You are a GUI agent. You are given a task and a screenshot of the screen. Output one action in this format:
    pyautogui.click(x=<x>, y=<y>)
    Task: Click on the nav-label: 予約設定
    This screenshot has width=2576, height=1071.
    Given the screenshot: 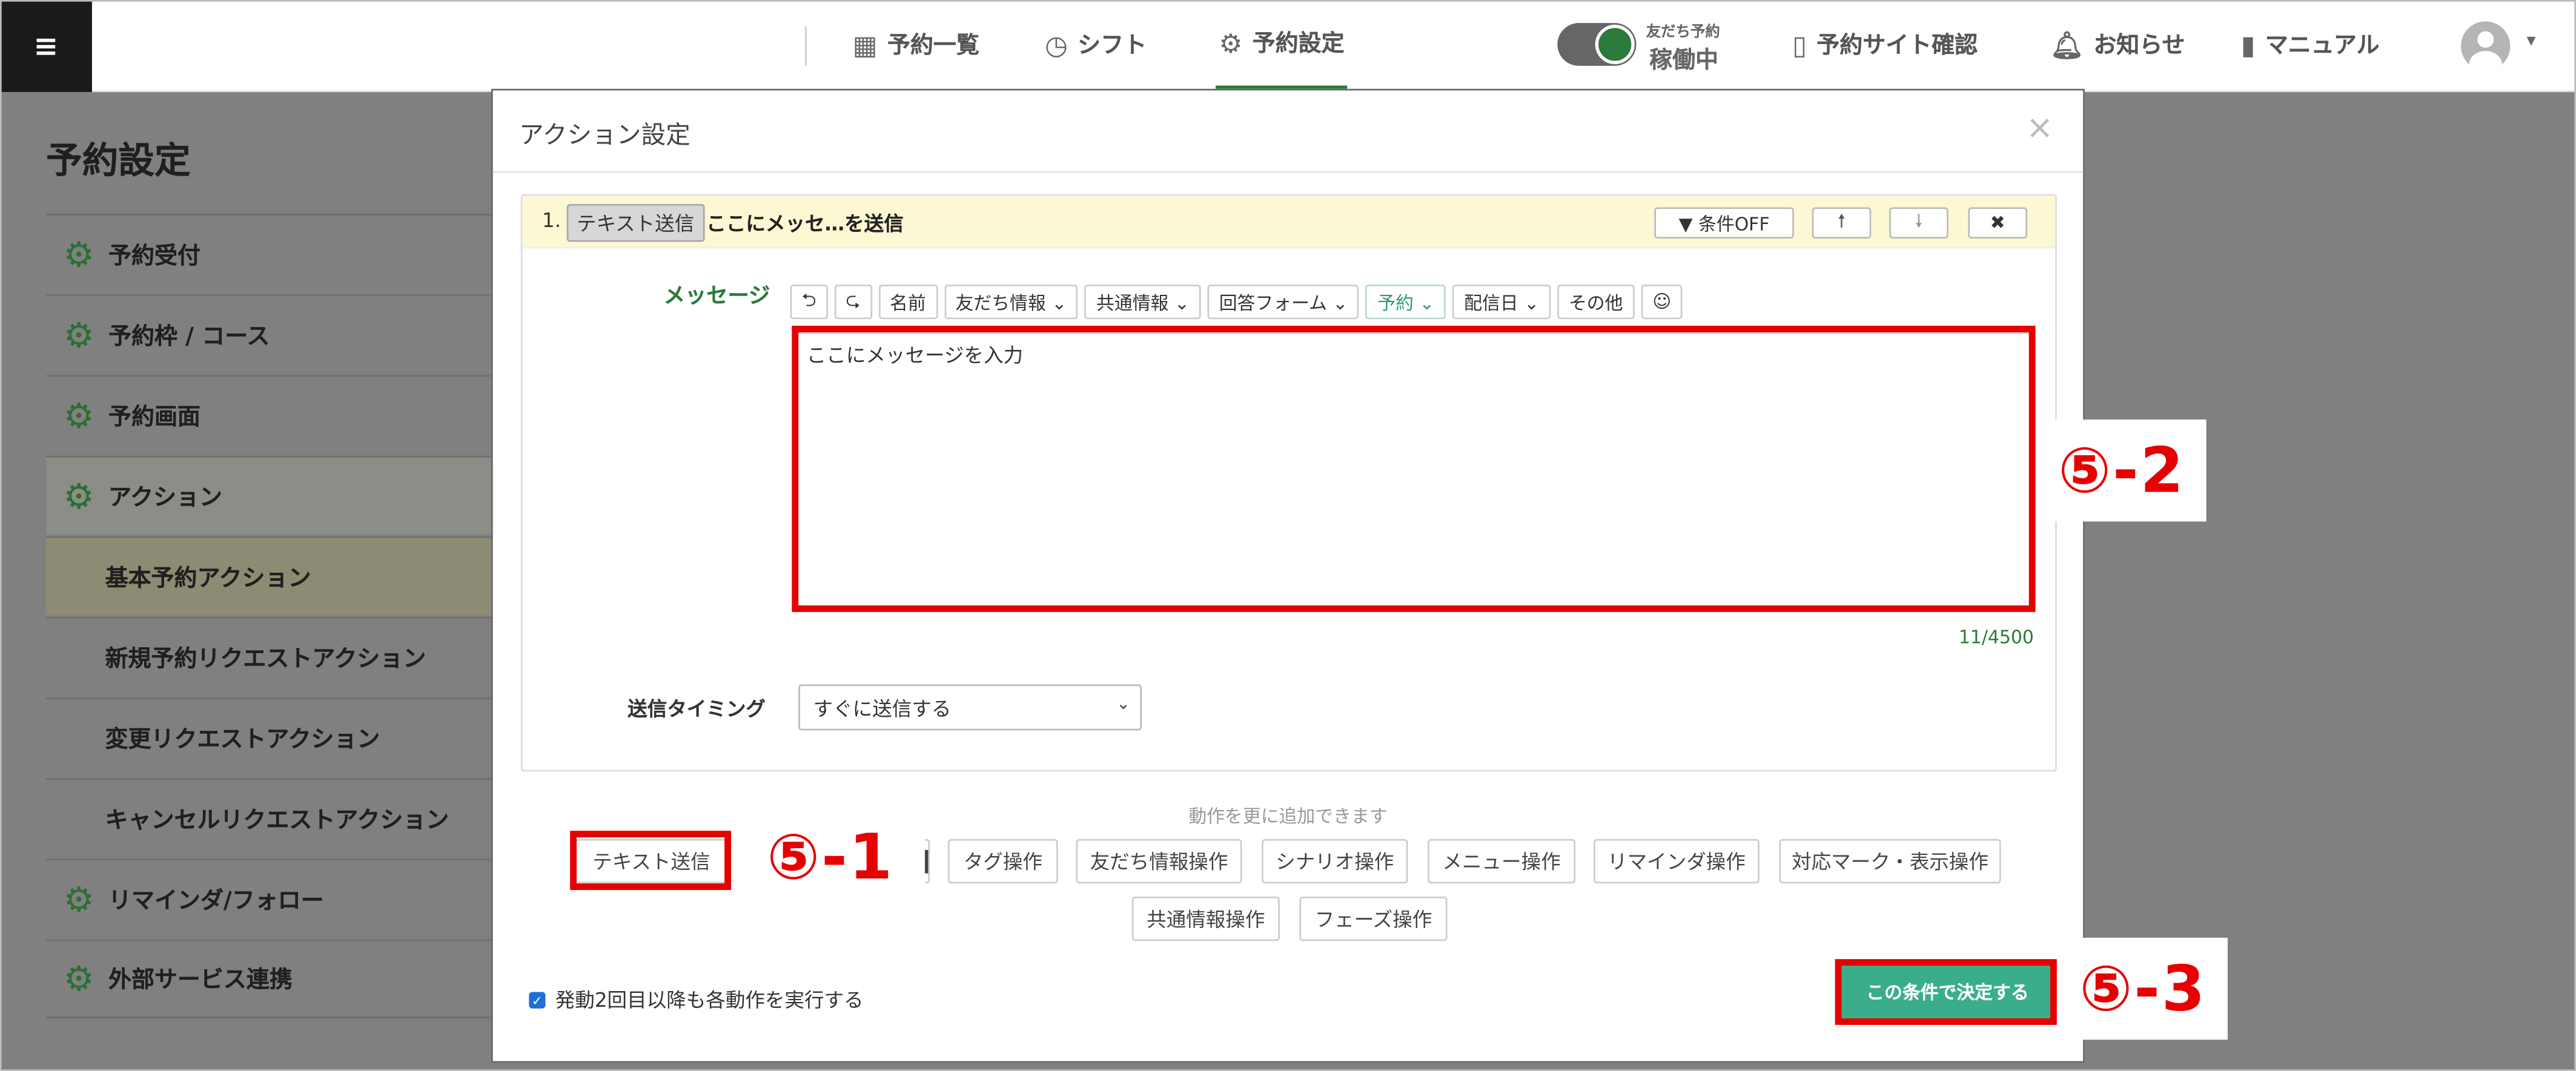 What is the action you would take?
    pyautogui.click(x=1298, y=44)
    